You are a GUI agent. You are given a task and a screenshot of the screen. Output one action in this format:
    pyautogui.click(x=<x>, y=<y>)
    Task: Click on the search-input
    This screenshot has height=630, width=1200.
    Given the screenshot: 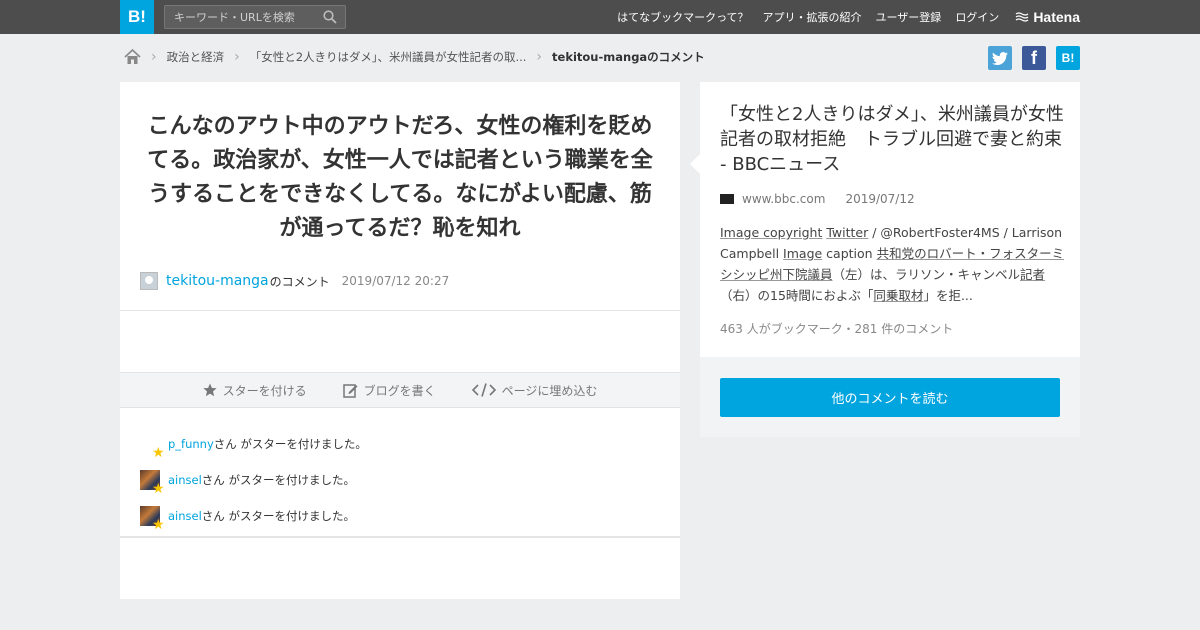 What is the action you would take?
    pyautogui.click(x=240, y=17)
    